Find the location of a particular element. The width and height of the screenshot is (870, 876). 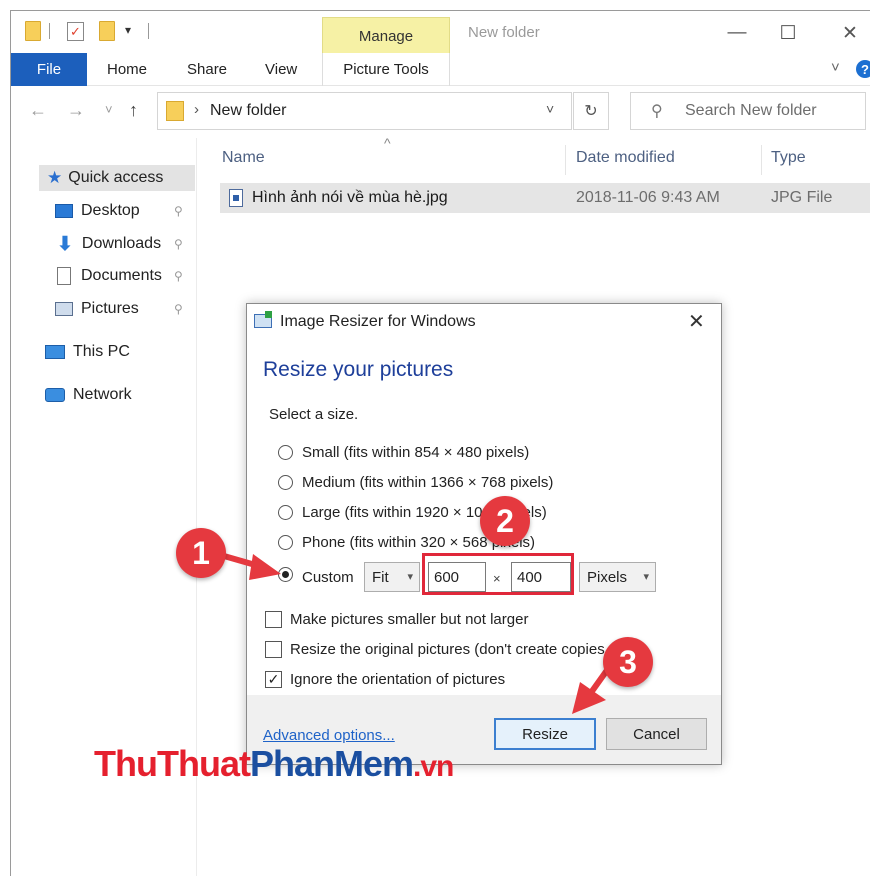

checkbox-resize-original is located at coordinates (273, 649).